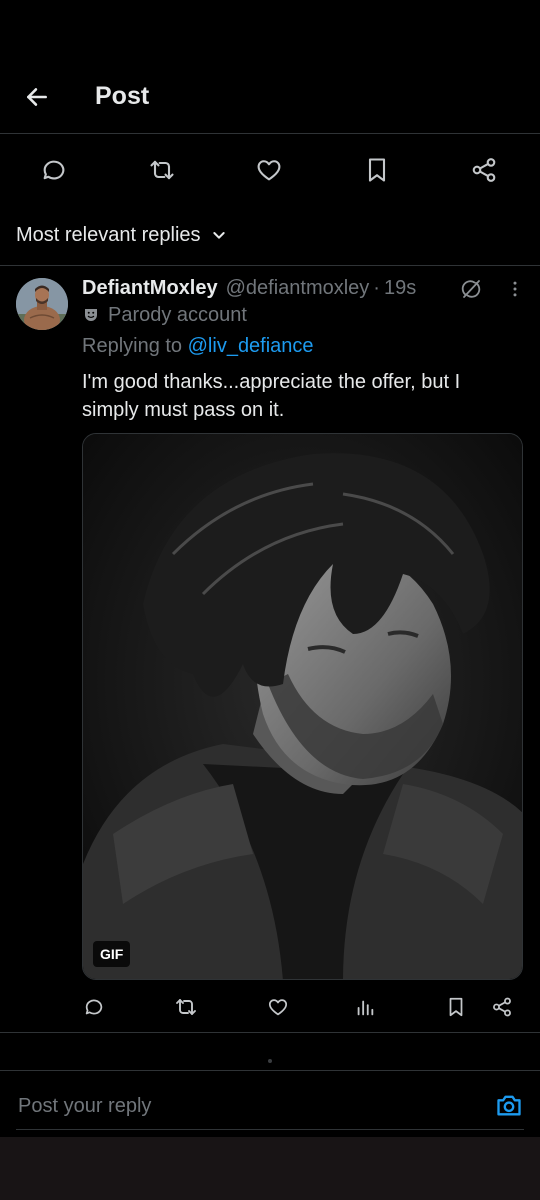  What do you see at coordinates (122, 96) in the screenshot?
I see `page-title: Post` at bounding box center [122, 96].